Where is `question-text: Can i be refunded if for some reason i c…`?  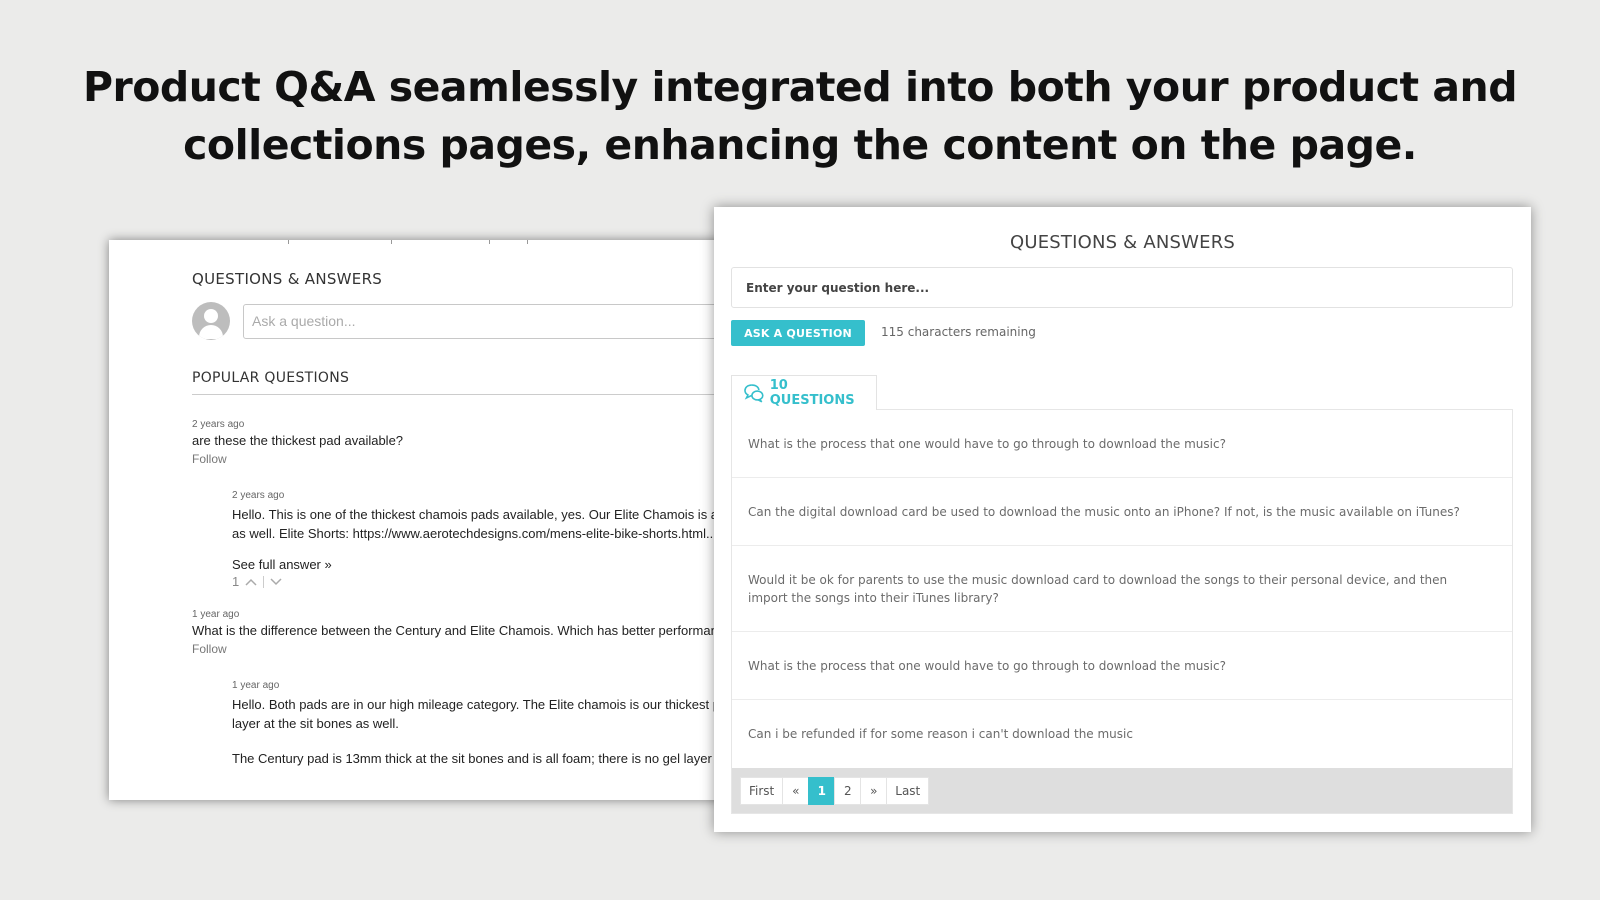 question-text: Can i be refunded if for some reason i c… is located at coordinates (940, 734).